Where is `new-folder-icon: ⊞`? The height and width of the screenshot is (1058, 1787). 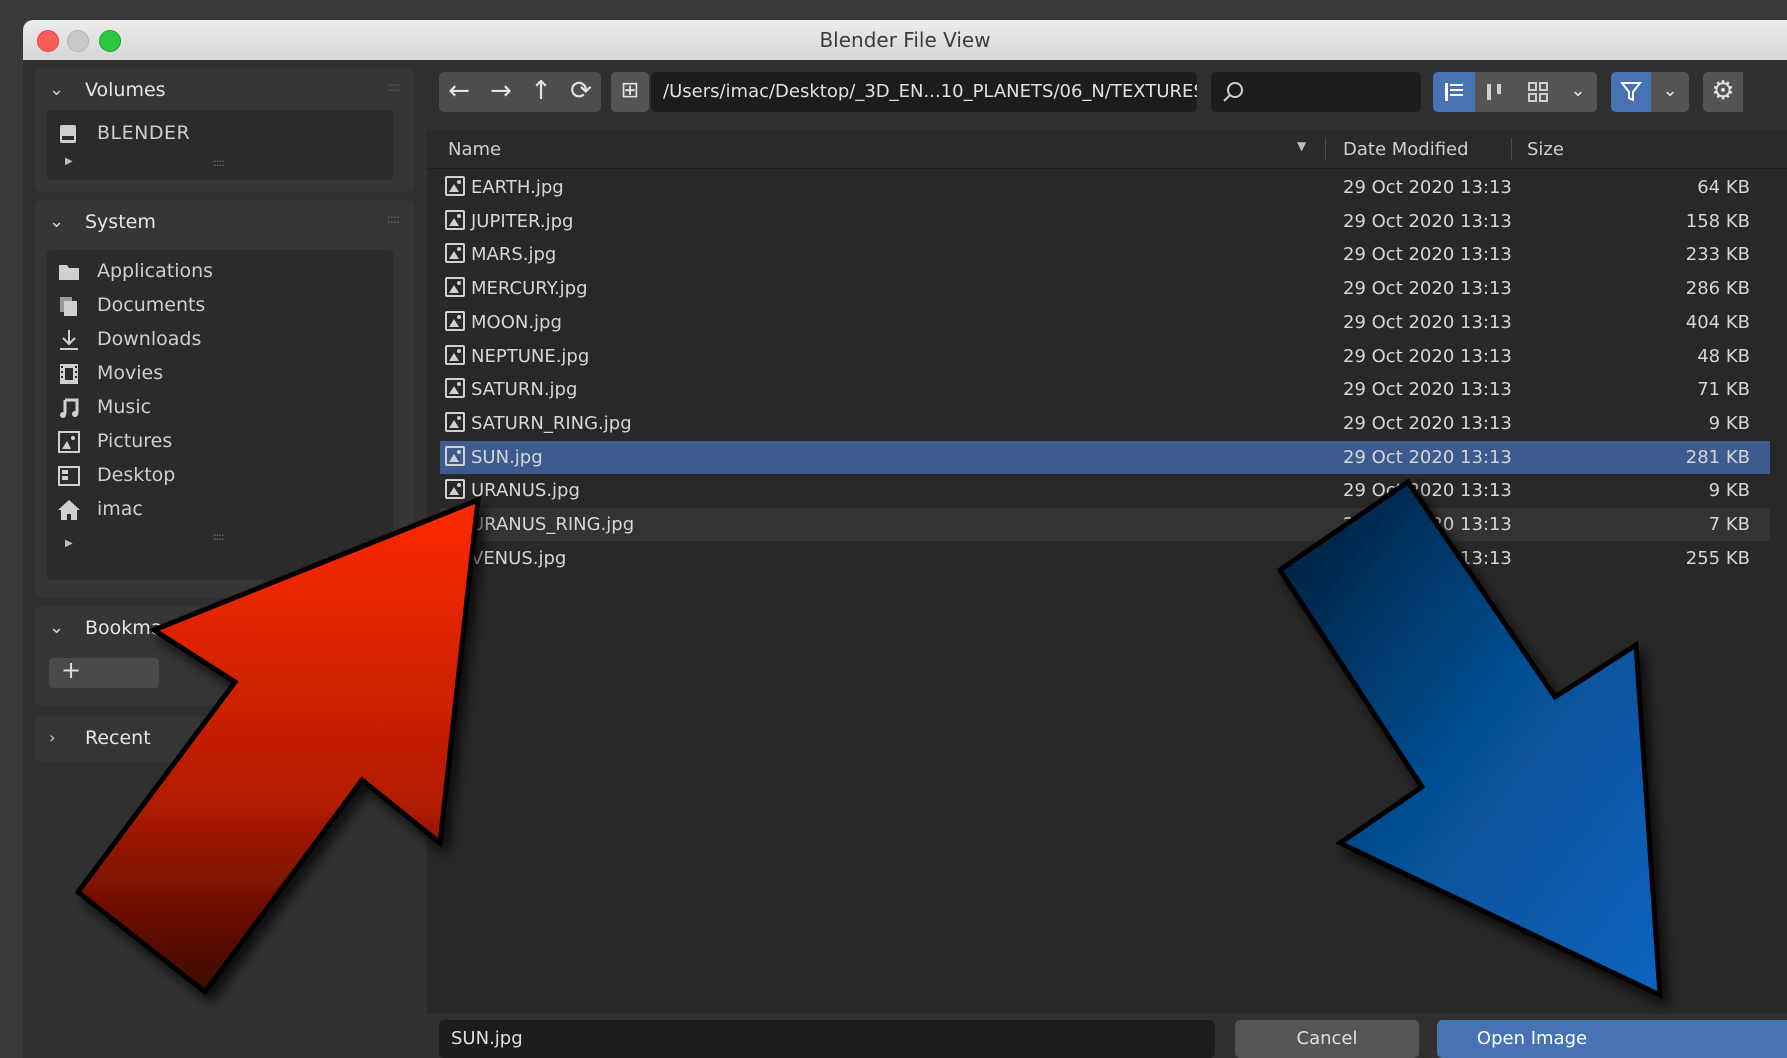
new-folder-icon: ⊞ is located at coordinates (630, 90).